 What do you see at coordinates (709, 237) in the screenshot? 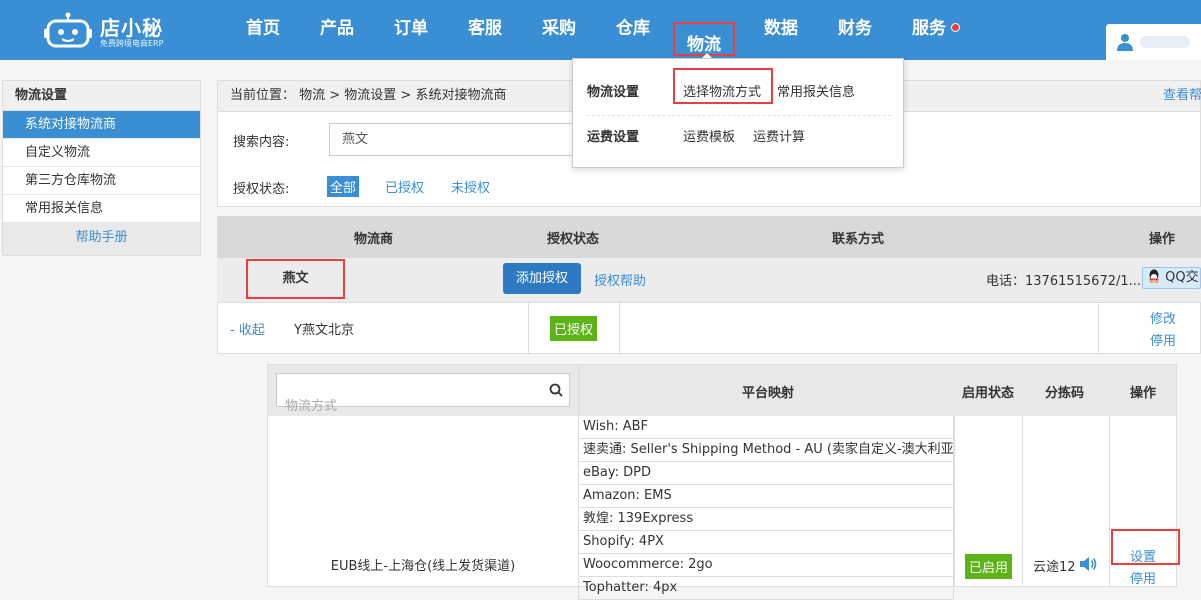
I see `carrier-table-header: 物流商 授权状态 联系方式 操作` at bounding box center [709, 237].